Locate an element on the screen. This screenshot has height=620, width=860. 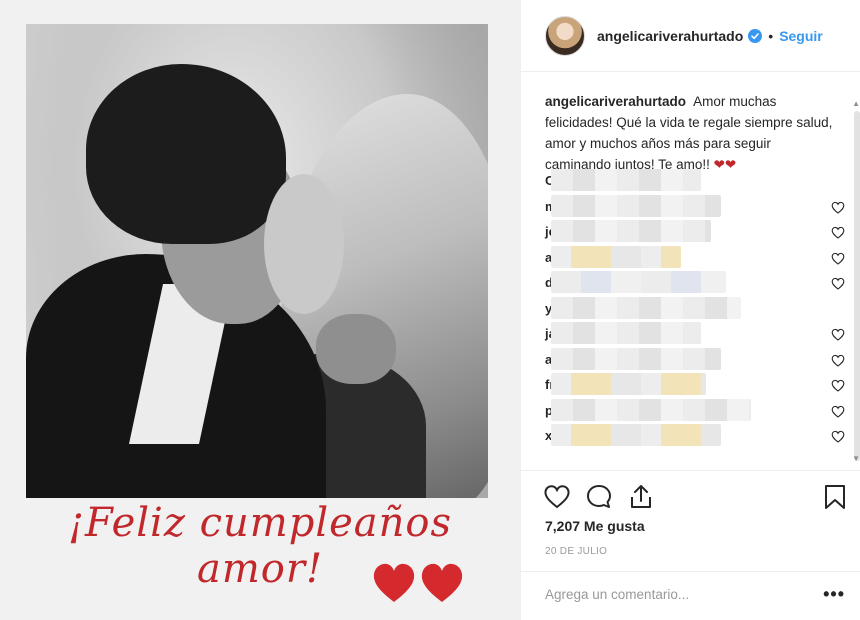
hand is located at coordinates (356, 349).